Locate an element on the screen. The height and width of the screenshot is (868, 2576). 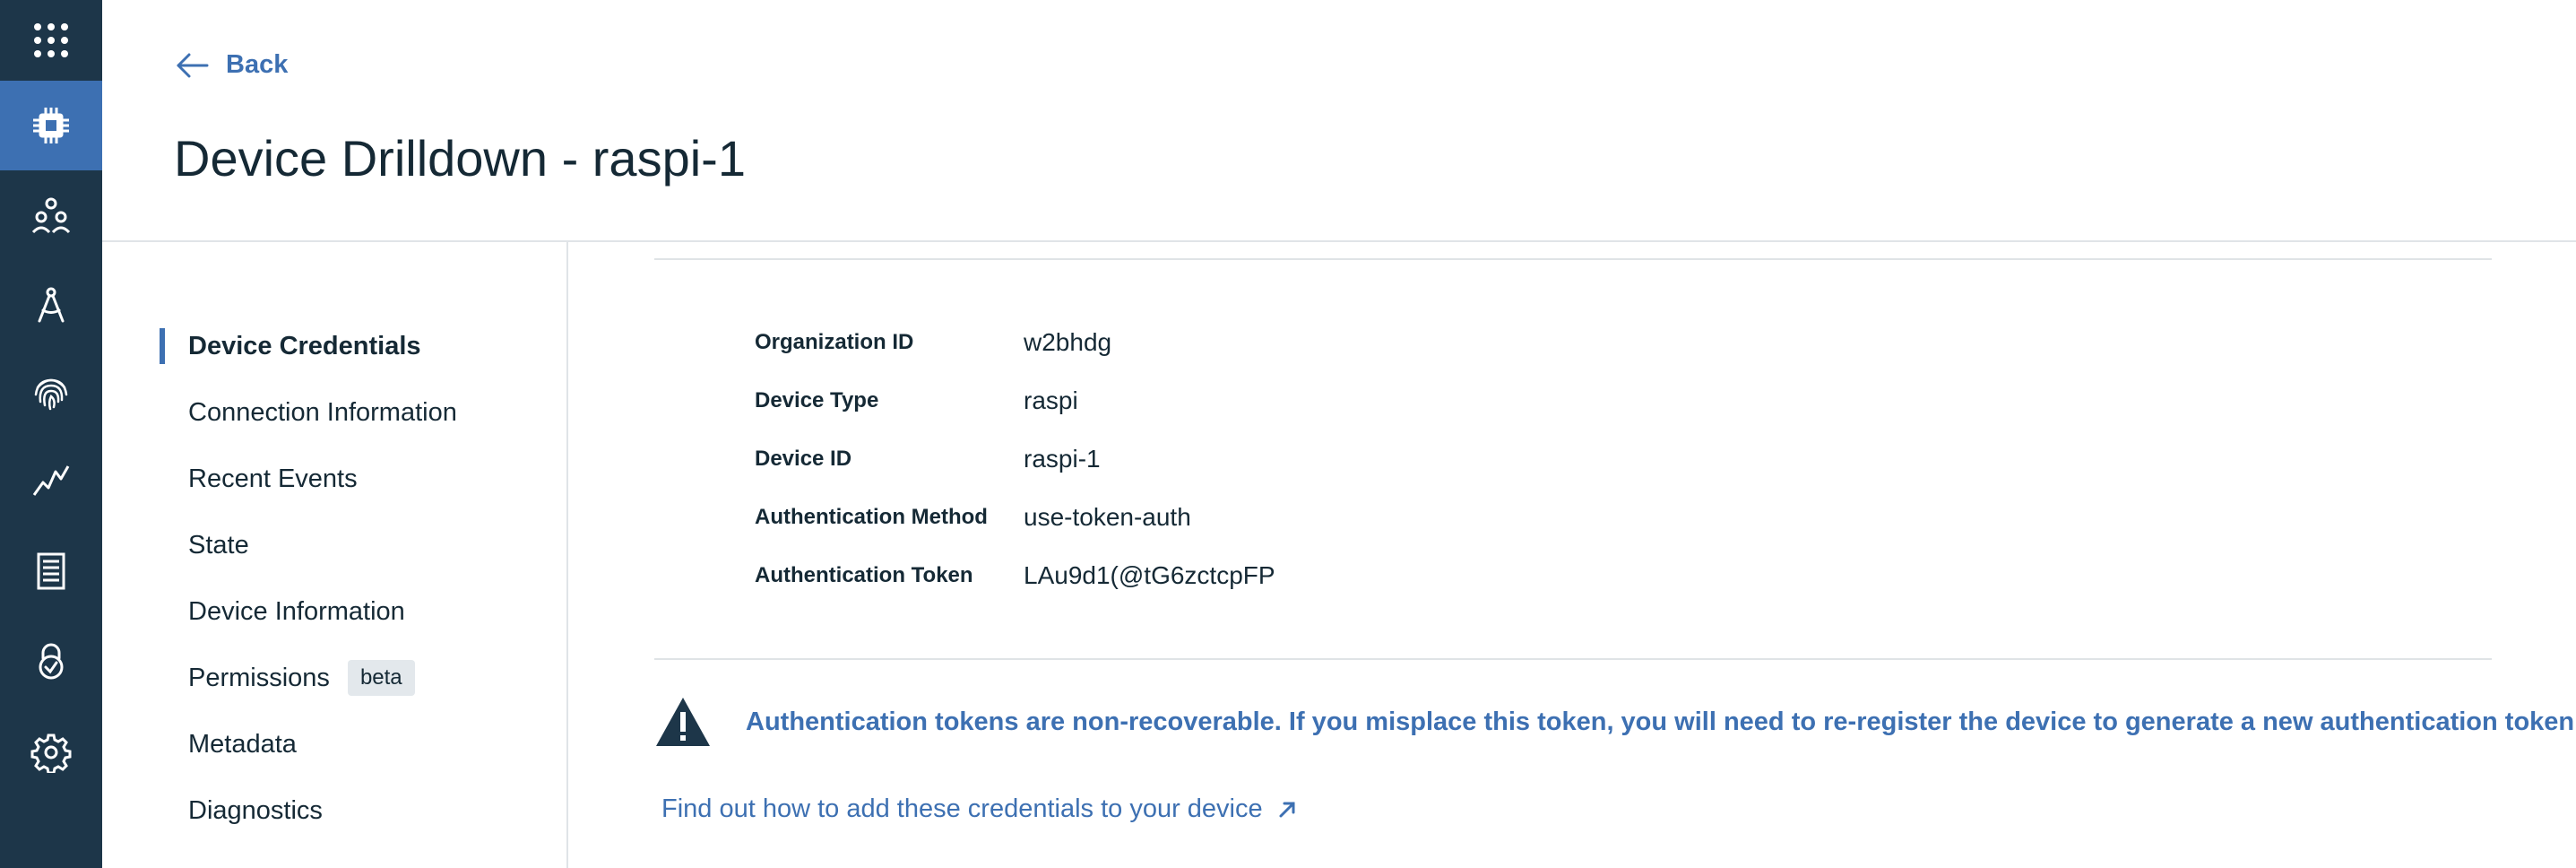
nav-item-label: Diagnostics is located at coordinates (255, 810).